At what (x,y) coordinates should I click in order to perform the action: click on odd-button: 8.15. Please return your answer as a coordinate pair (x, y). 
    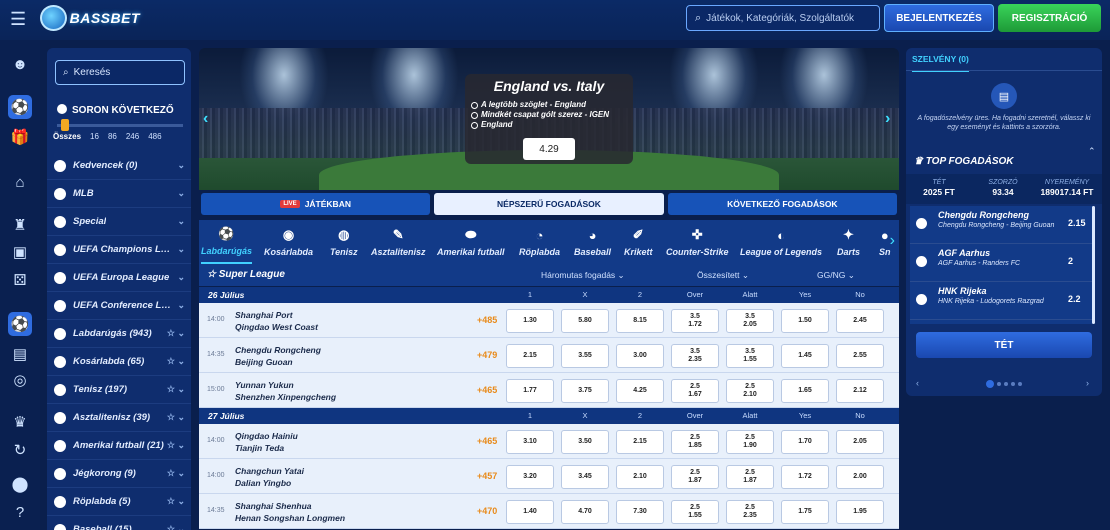
    Looking at the image, I should click on (640, 321).